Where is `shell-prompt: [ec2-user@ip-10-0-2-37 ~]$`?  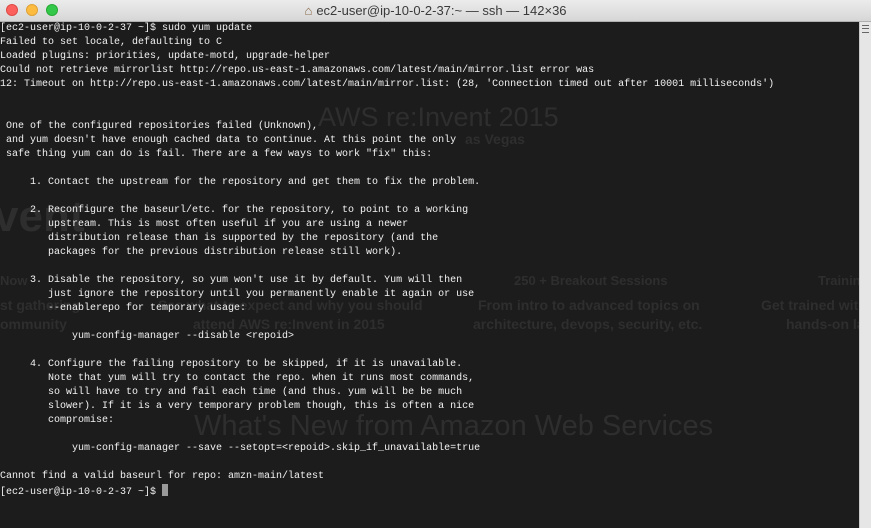 shell-prompt: [ec2-user@ip-10-0-2-37 ~]$ is located at coordinates (78, 492).